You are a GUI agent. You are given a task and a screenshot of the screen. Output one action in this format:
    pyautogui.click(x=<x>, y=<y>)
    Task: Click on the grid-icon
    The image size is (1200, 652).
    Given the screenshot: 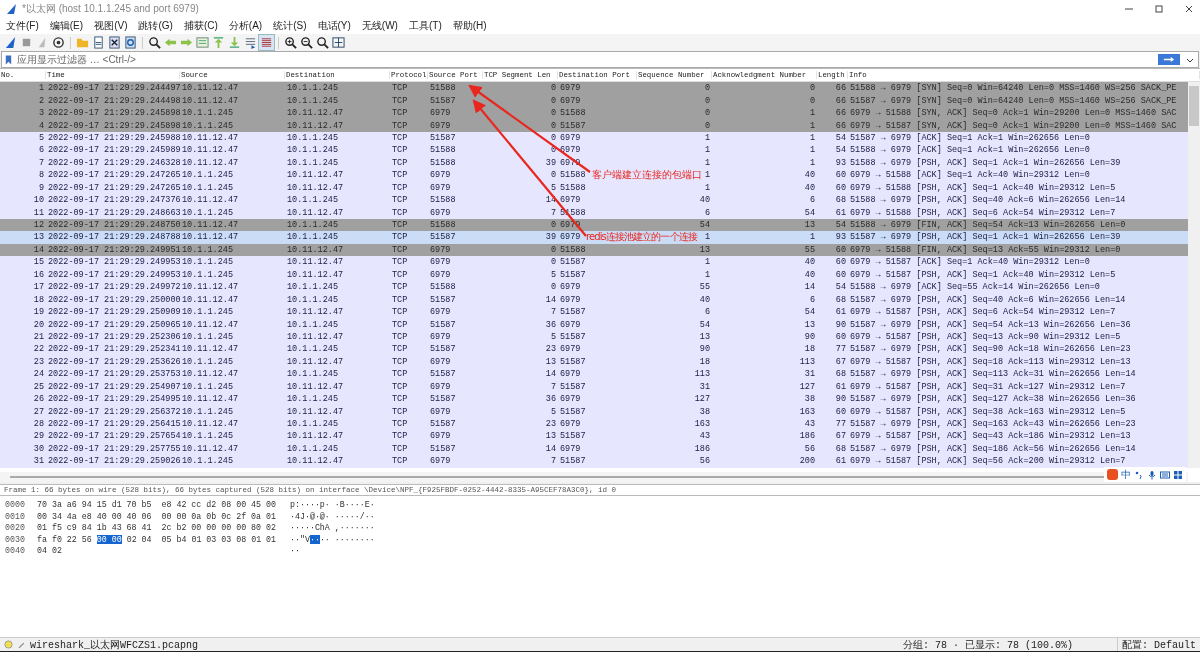 What is the action you would take?
    pyautogui.click(x=1178, y=474)
    